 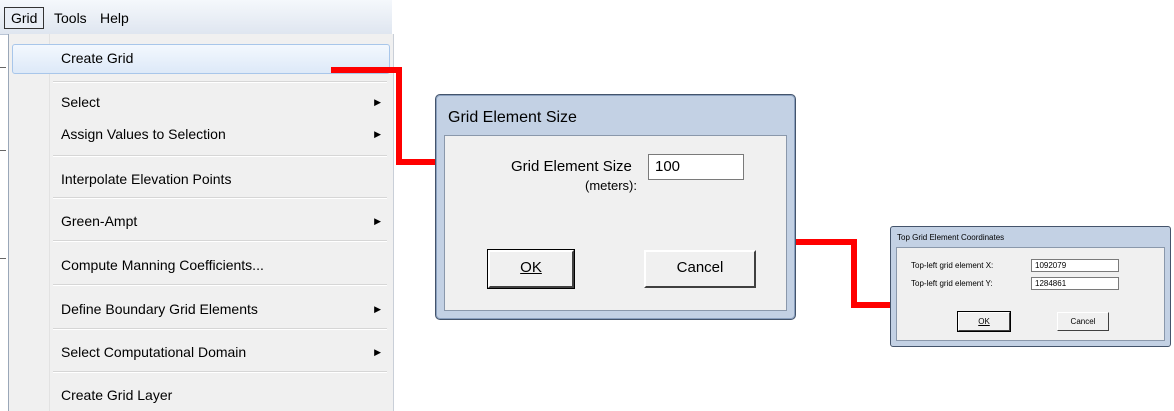 I want to click on grid-size-label: Grid Element Size, so click(x=571, y=166).